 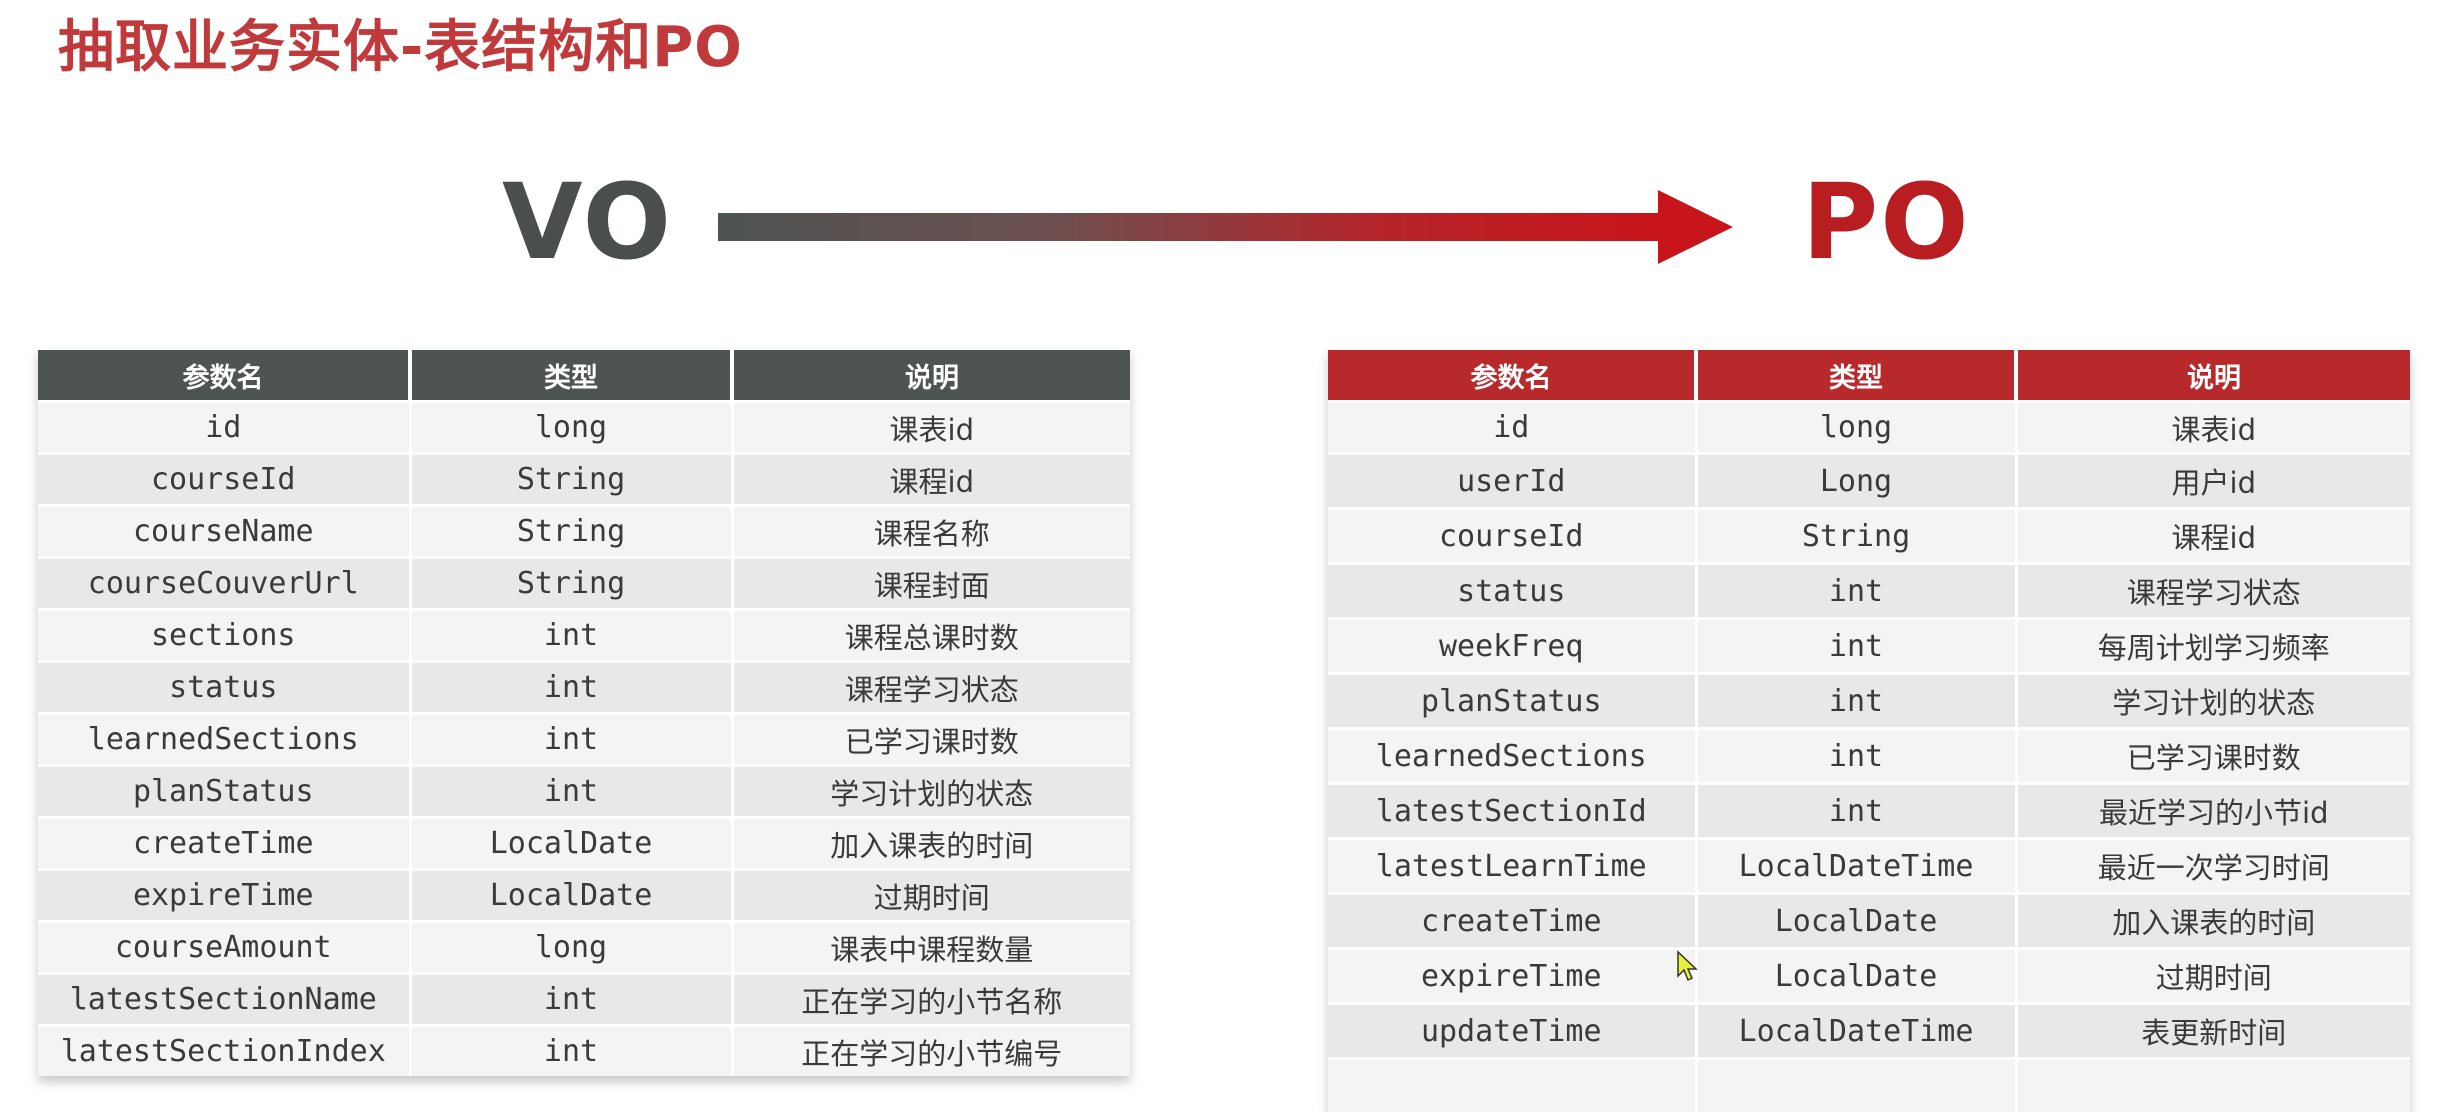 I want to click on vo-cell-description: 课程总课时数, so click(x=931, y=635).